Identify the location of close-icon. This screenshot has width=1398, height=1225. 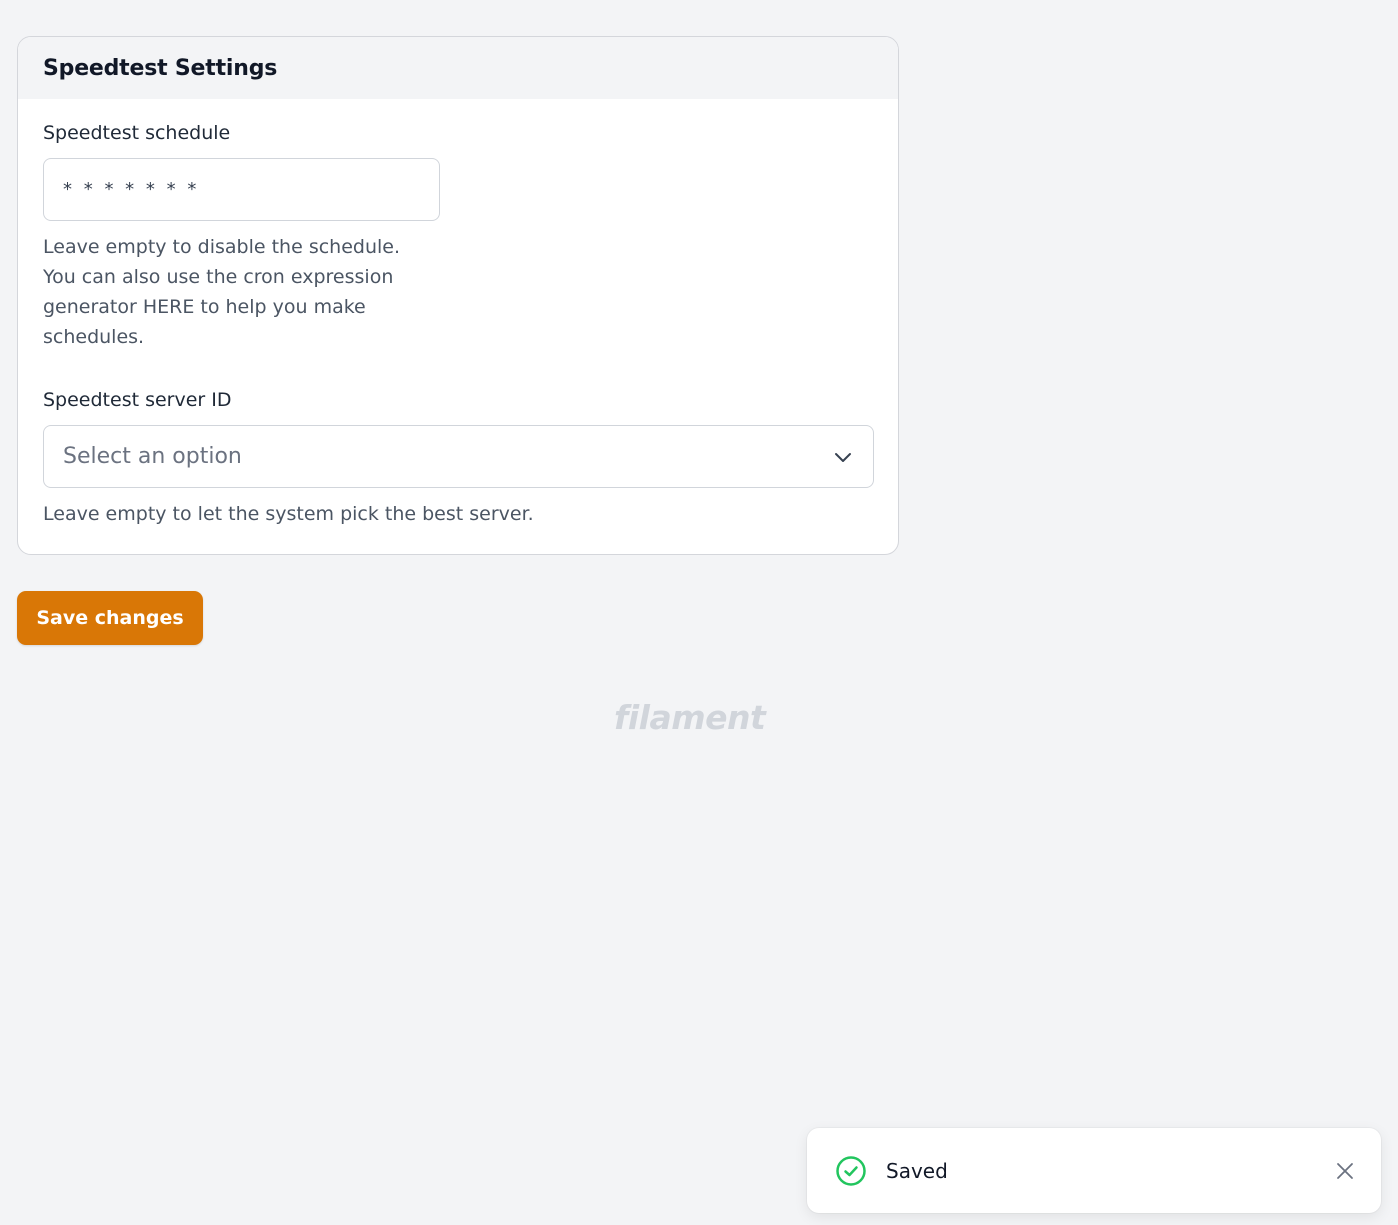
(1345, 1171).